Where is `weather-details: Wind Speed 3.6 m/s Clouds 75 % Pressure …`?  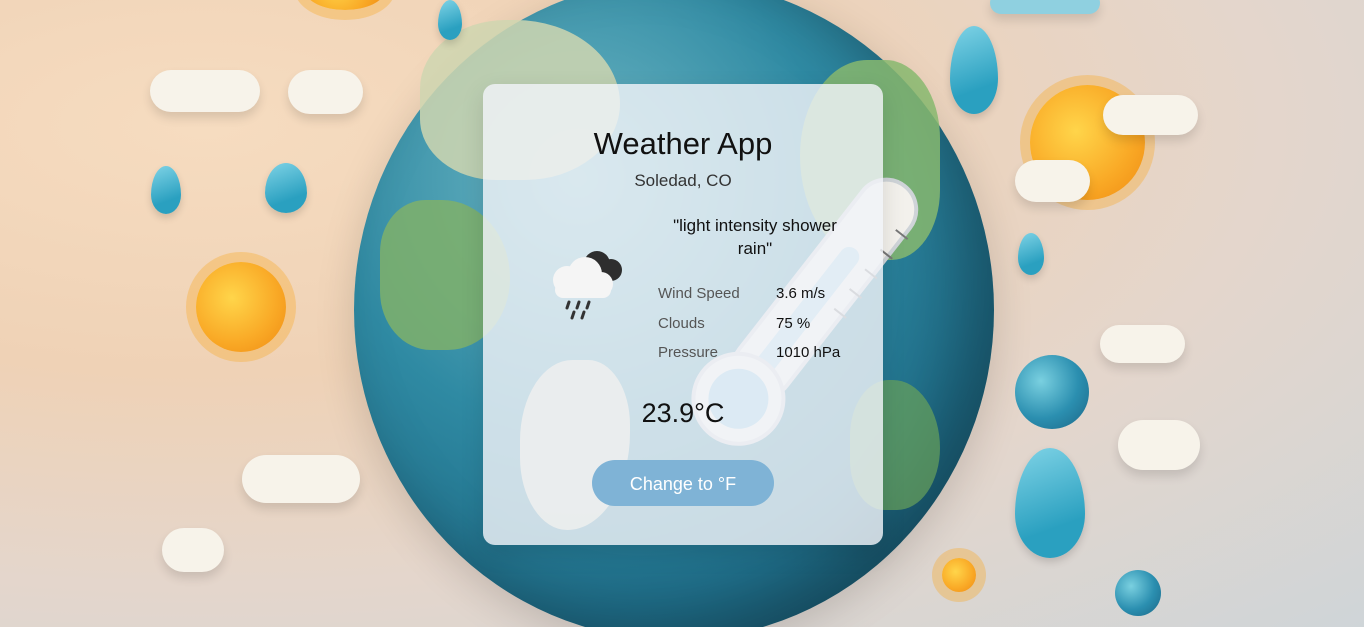 weather-details: Wind Speed 3.6 m/s Clouds 75 % Pressure … is located at coordinates (758, 323).